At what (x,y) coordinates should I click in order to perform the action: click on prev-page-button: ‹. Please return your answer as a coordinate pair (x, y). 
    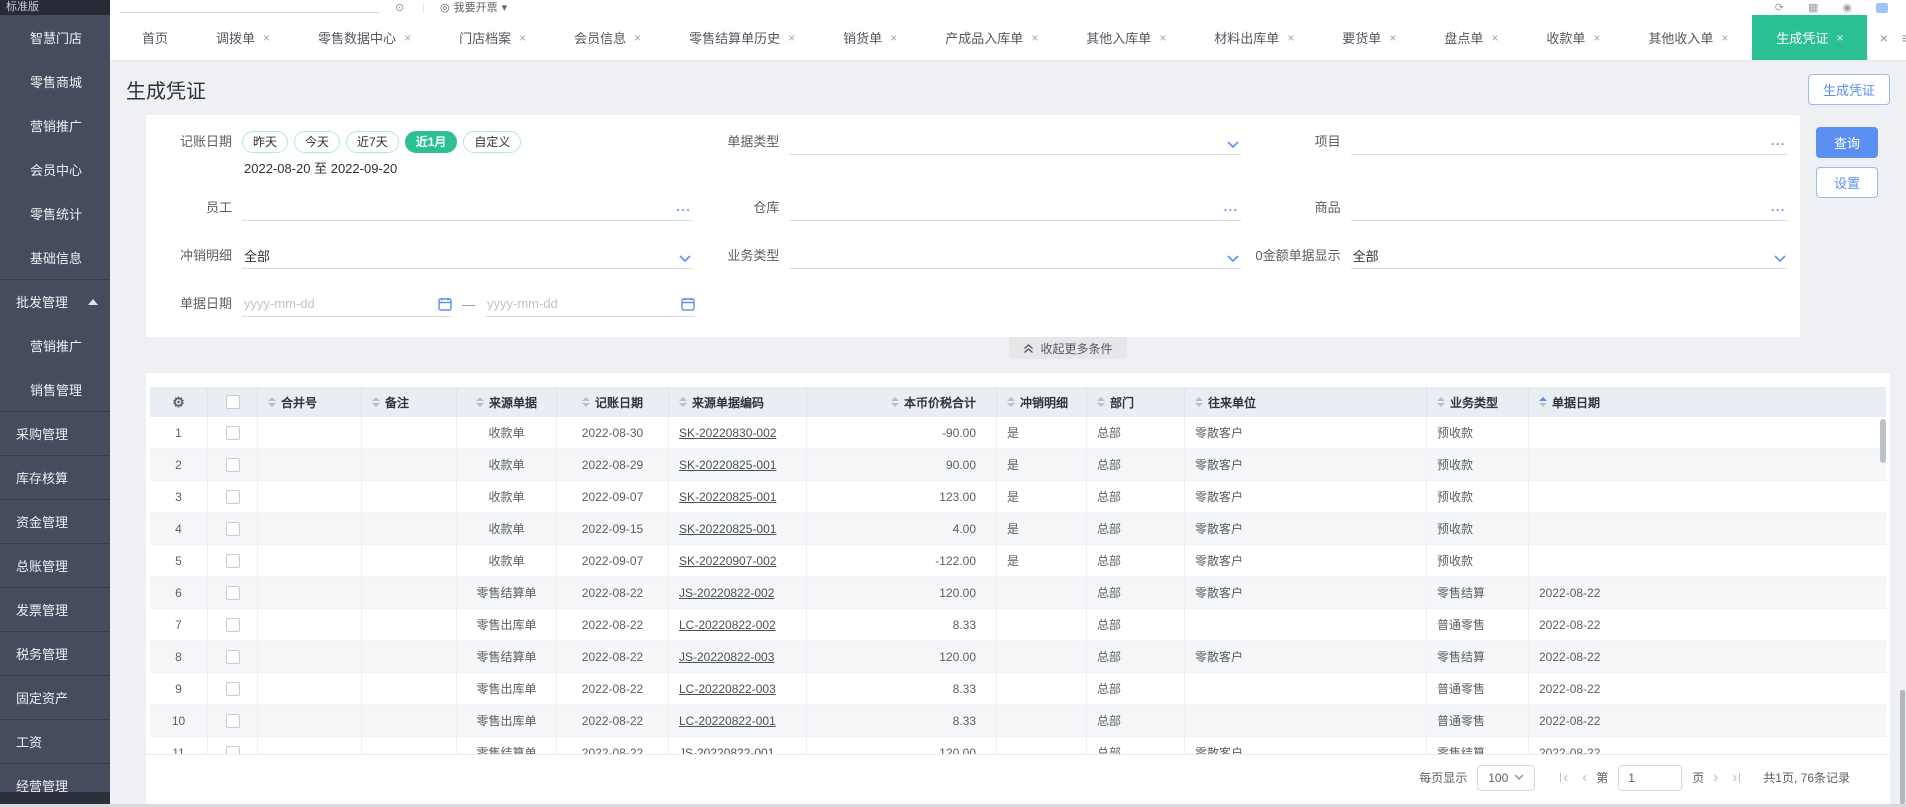
    Looking at the image, I should click on (1584, 777).